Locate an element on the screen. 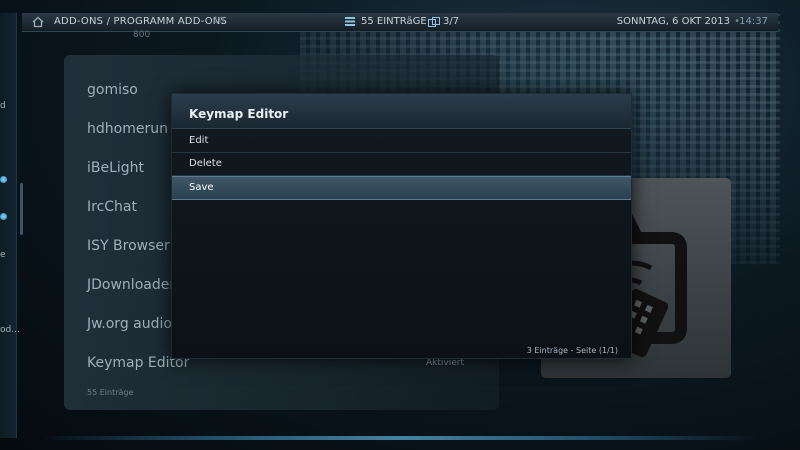  item-count: 55 EINTRäGE is located at coordinates (394, 21).